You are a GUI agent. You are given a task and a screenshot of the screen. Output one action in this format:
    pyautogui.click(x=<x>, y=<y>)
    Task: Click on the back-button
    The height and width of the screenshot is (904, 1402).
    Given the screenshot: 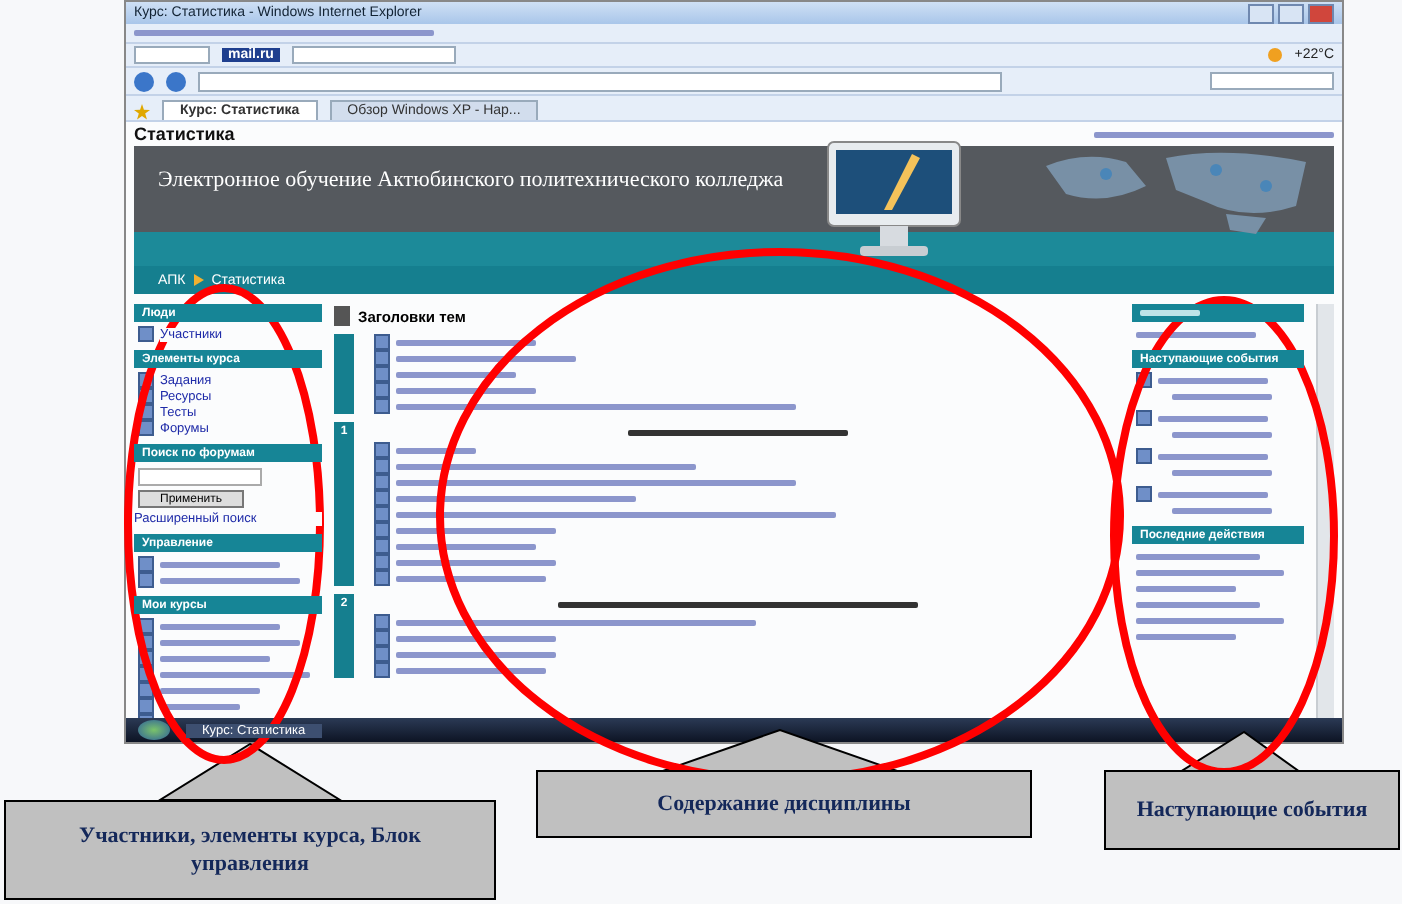 What is the action you would take?
    pyautogui.click(x=144, y=81)
    